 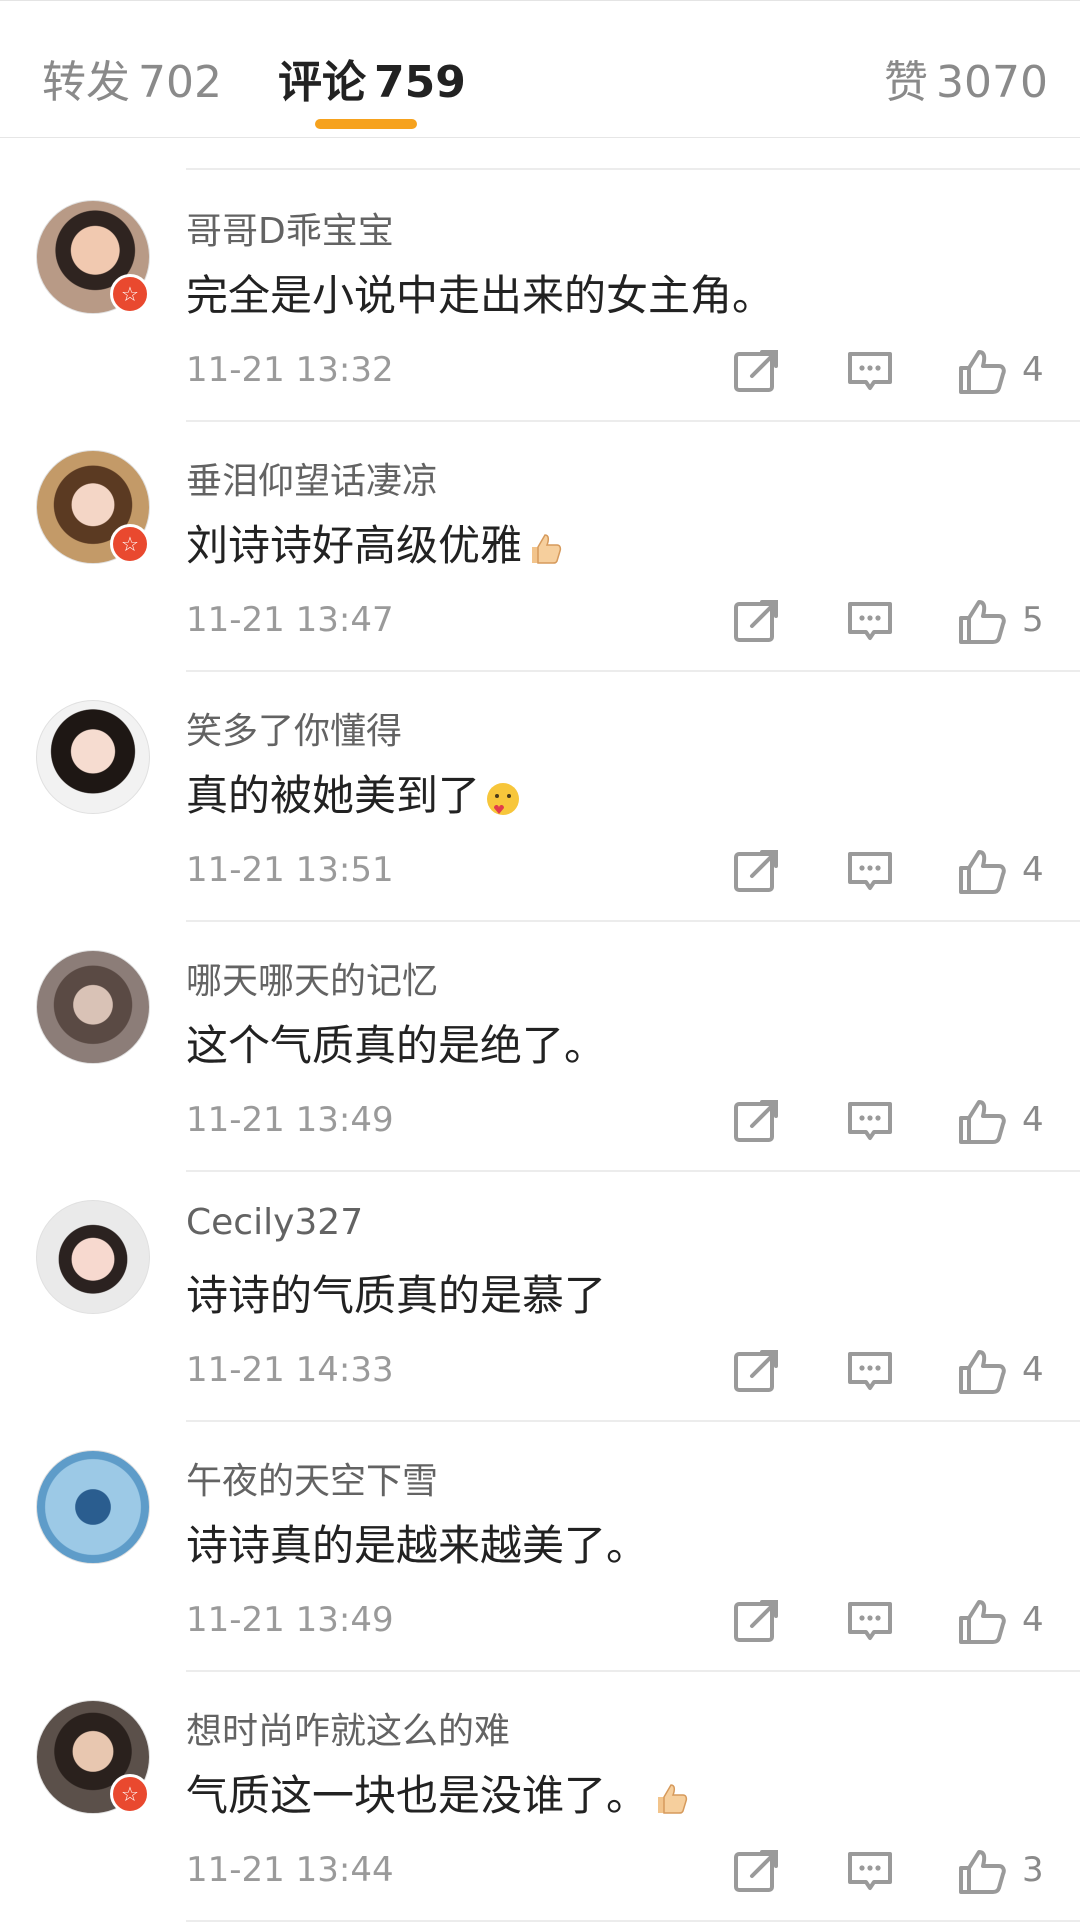 I want to click on comment-username: 哪天哪天的记忆, so click(x=312, y=978).